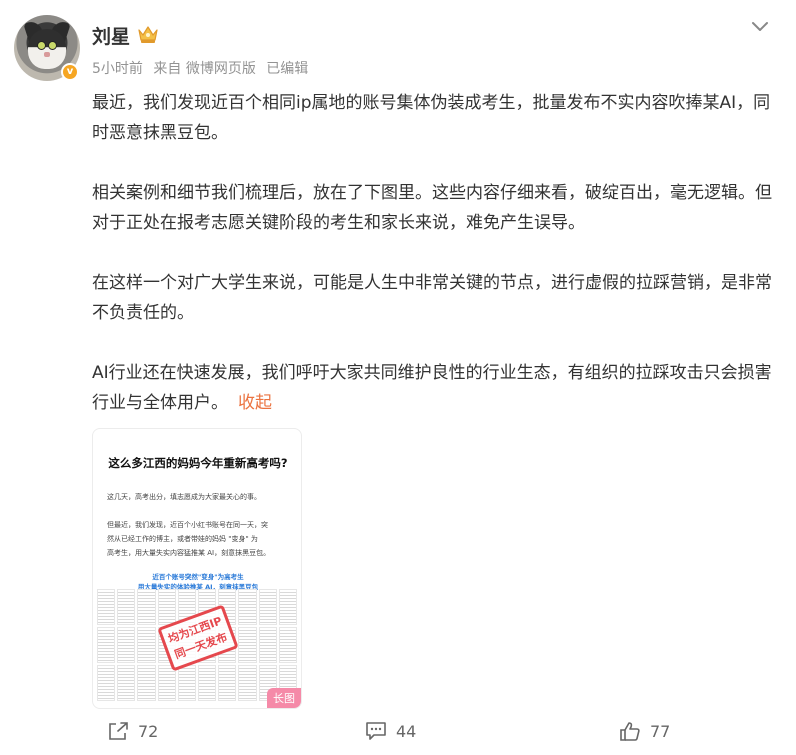  What do you see at coordinates (284, 698) in the screenshot?
I see `long-image-badge: 长图` at bounding box center [284, 698].